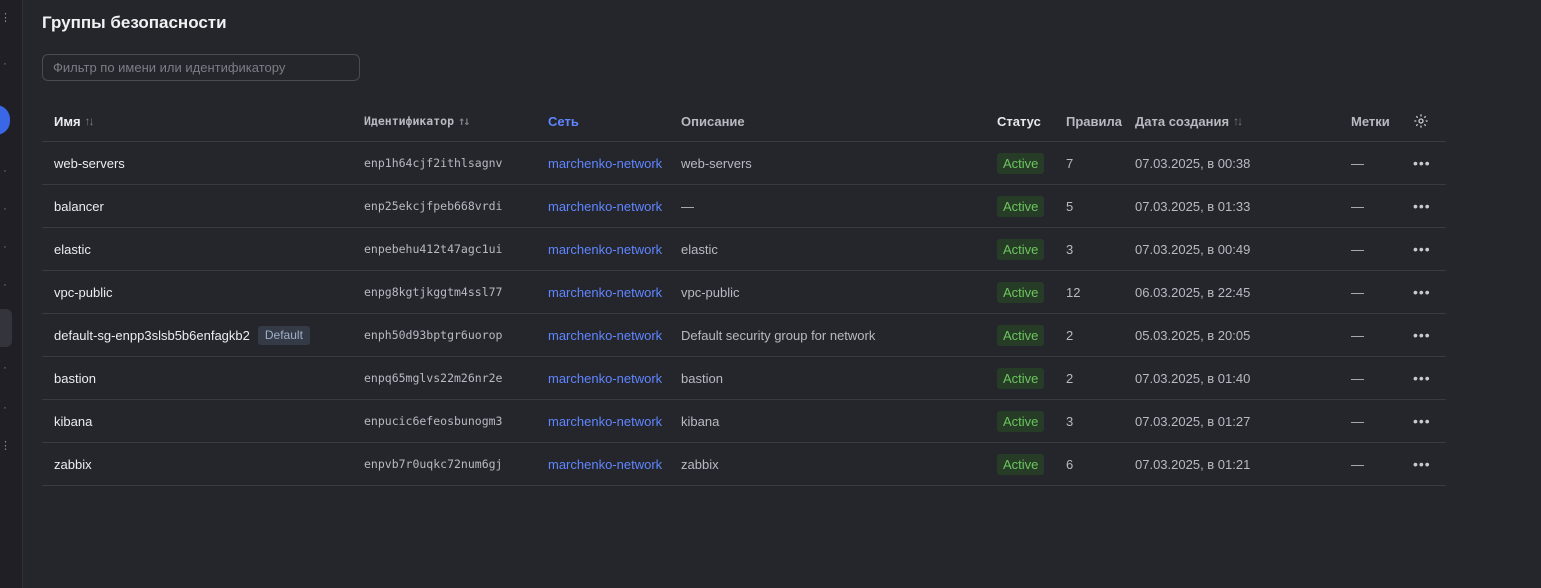  Describe the element at coordinates (5, 247) in the screenshot. I see `nav-icon-4: ·` at that location.